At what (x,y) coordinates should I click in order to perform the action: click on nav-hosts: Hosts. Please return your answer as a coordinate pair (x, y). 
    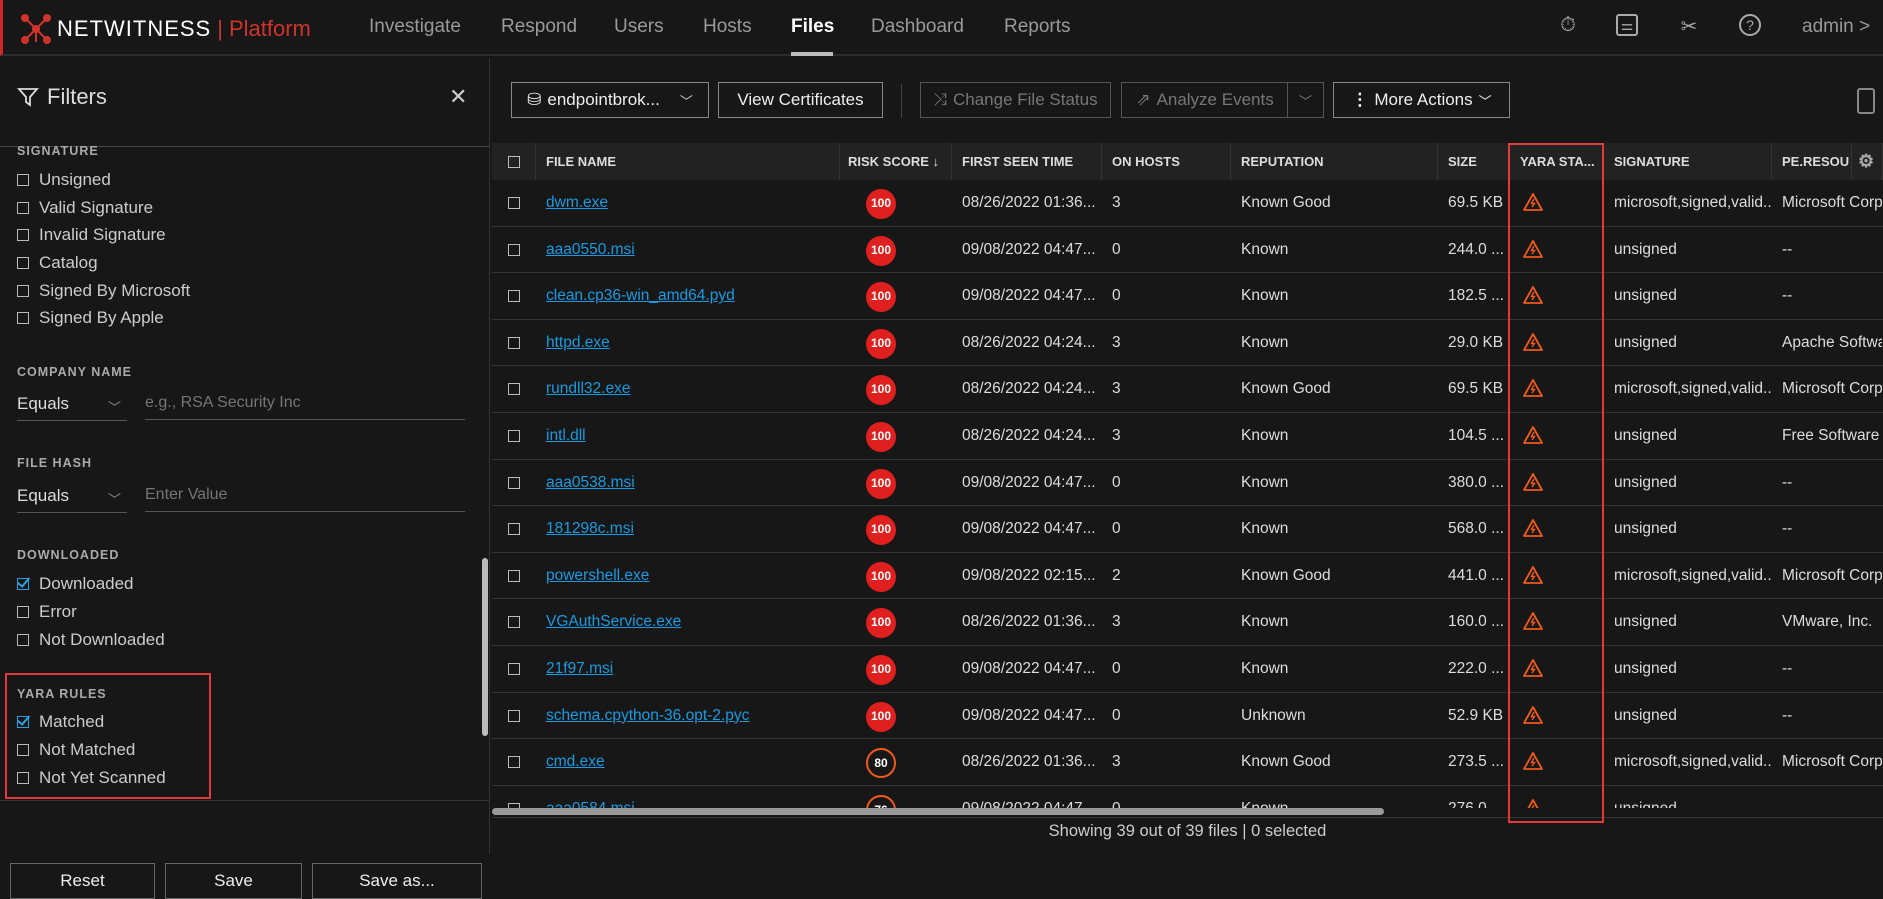
    Looking at the image, I should click on (727, 27).